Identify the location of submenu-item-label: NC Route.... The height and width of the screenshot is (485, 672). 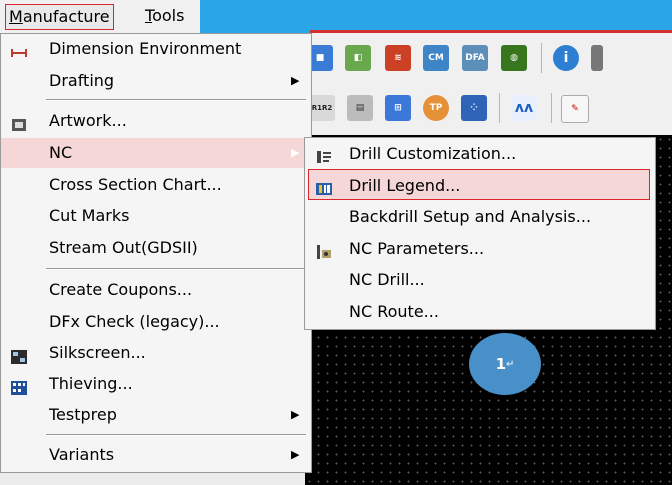
(394, 311).